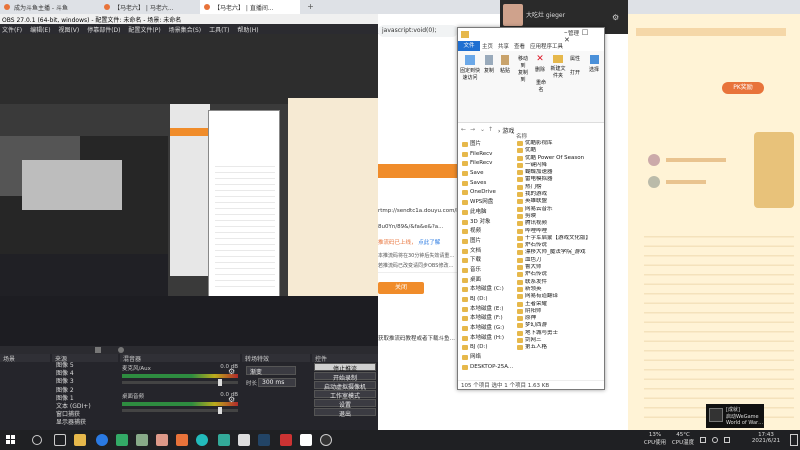  What do you see at coordinates (98, 350) in the screenshot?
I see `source-properties-icon` at bounding box center [98, 350].